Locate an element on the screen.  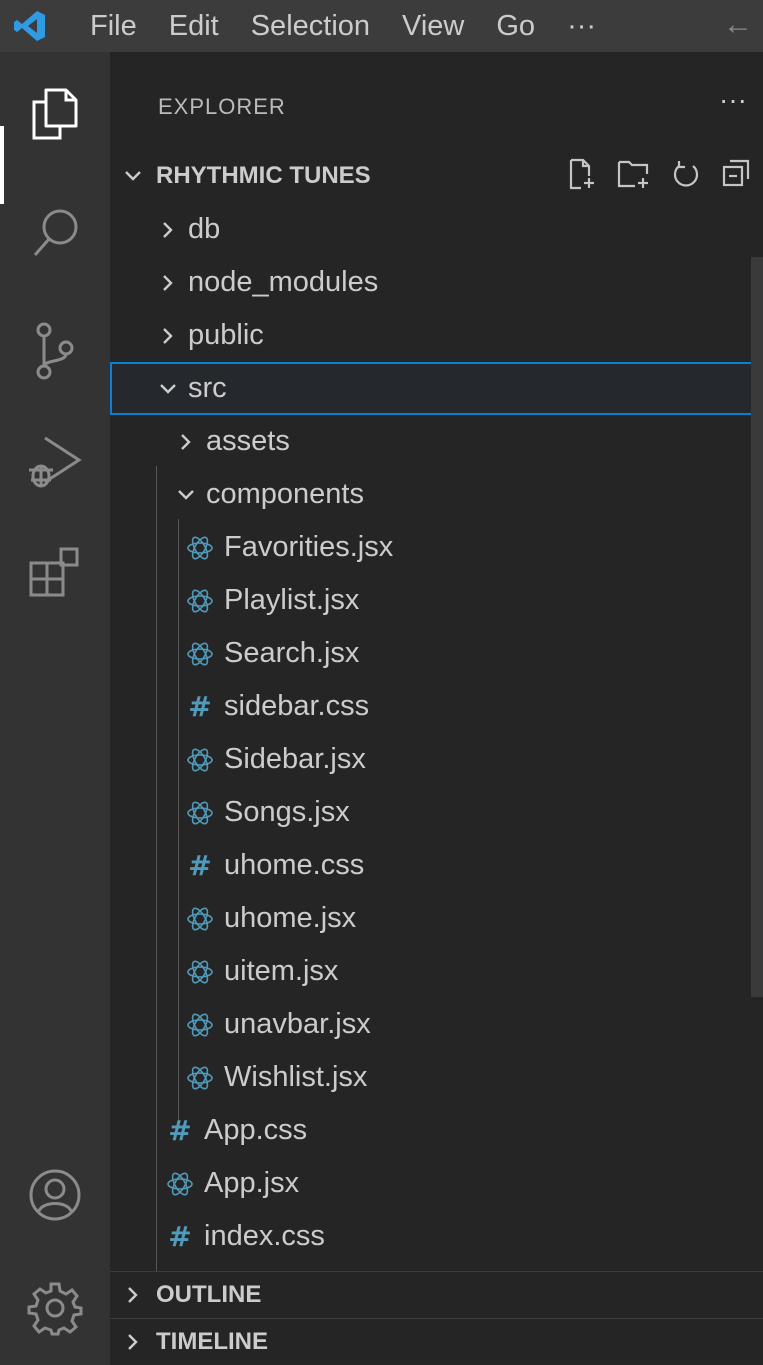
refresh-icon is located at coordinates (686, 174).